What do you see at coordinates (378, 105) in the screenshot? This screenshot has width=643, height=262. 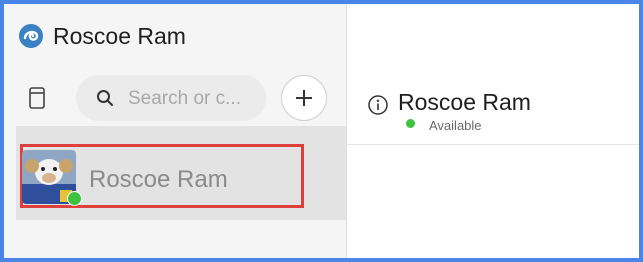 I see `info-icon` at bounding box center [378, 105].